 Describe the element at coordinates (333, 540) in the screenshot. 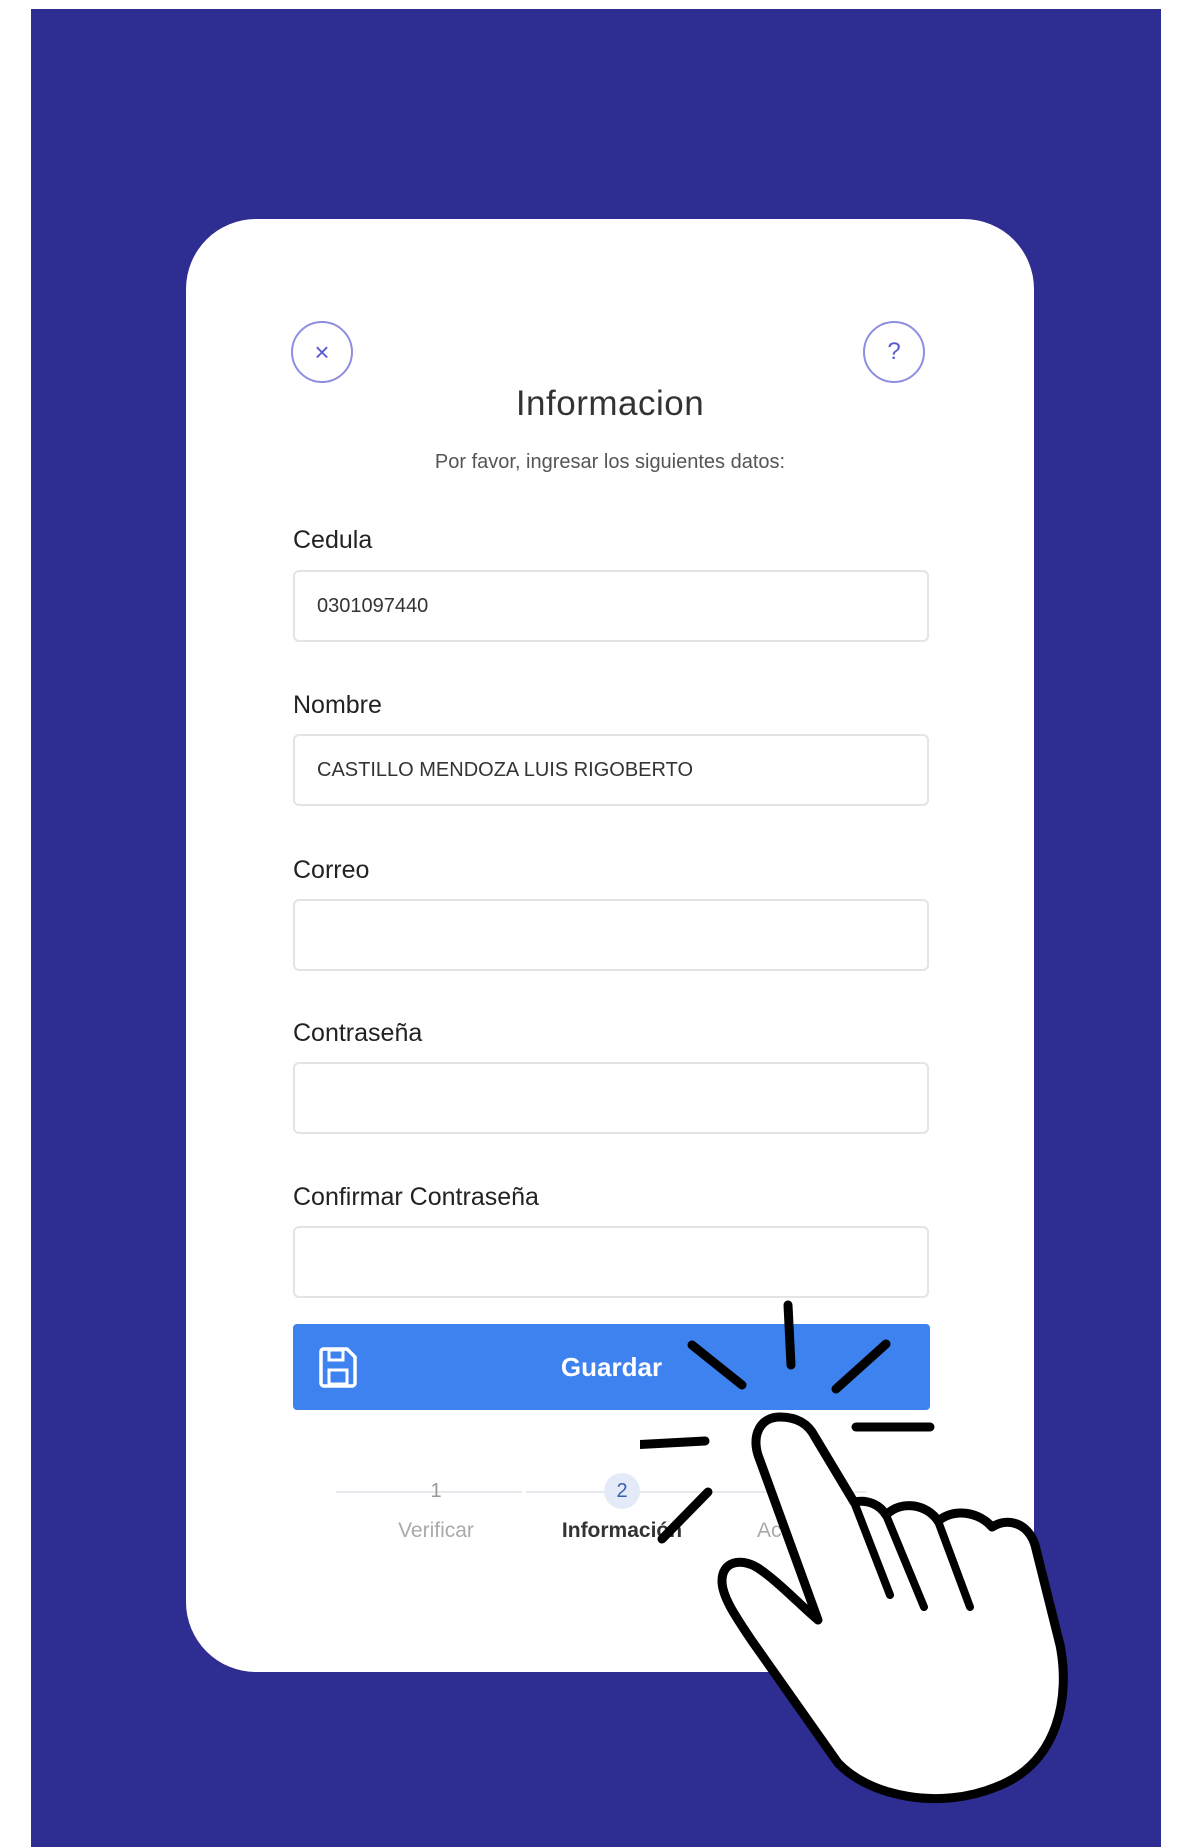

I see `cedula-label: Cedula` at that location.